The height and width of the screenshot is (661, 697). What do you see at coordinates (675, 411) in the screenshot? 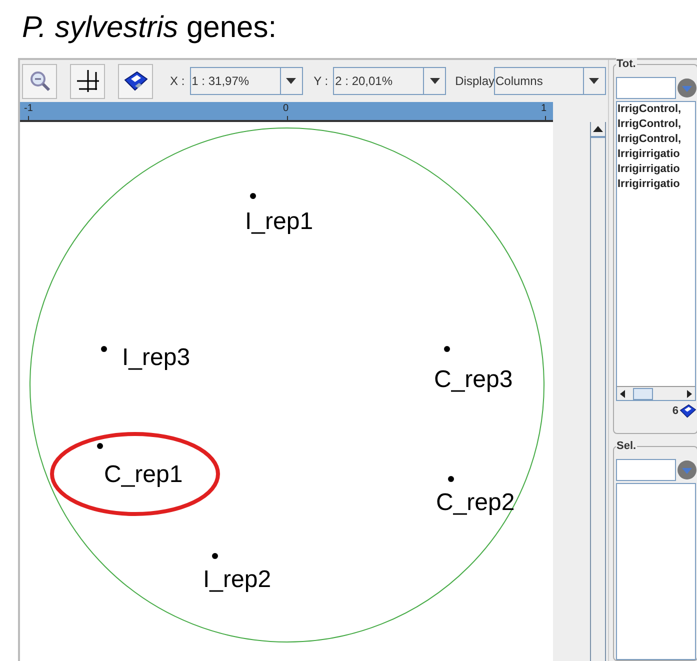
I see `item-count: 6` at bounding box center [675, 411].